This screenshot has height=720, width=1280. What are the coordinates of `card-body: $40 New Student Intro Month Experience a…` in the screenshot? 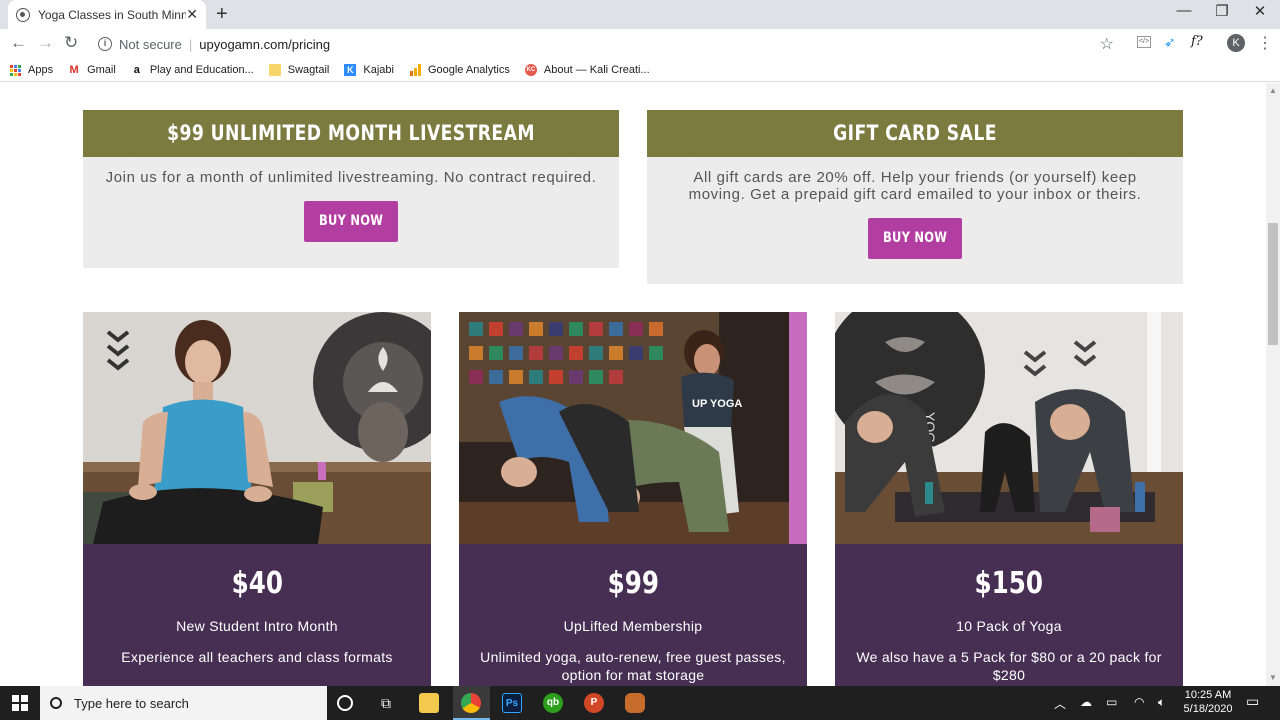 It's located at (257, 615).